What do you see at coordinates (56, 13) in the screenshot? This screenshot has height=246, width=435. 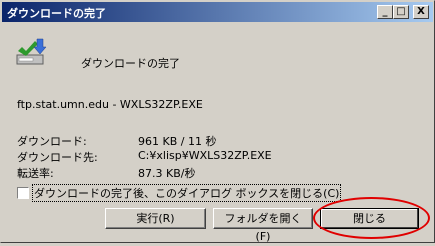 I see `window-title: ダウンロードの完了` at bounding box center [56, 13].